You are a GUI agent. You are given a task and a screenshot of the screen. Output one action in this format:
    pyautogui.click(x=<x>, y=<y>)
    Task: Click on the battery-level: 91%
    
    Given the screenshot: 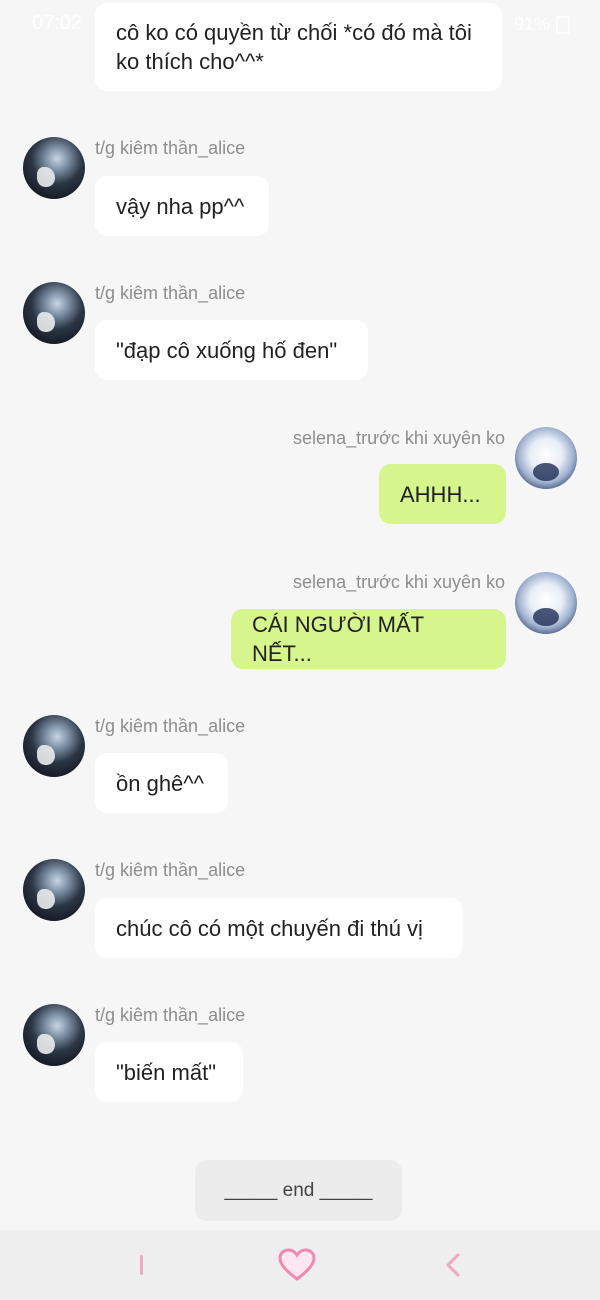 What is the action you would take?
    pyautogui.click(x=531, y=24)
    